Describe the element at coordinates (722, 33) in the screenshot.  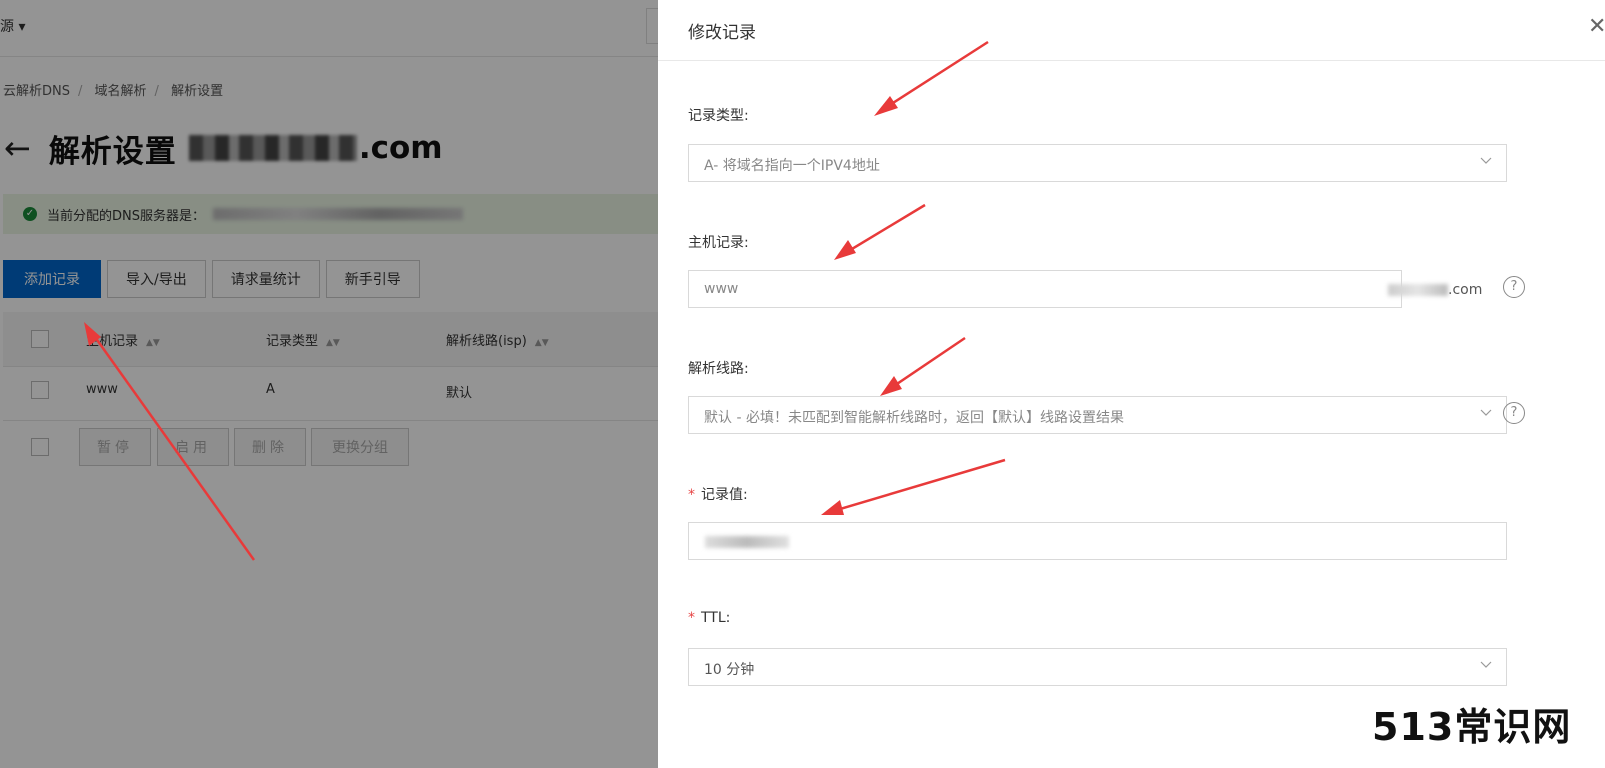
I see `drawer-title: 修改记录` at that location.